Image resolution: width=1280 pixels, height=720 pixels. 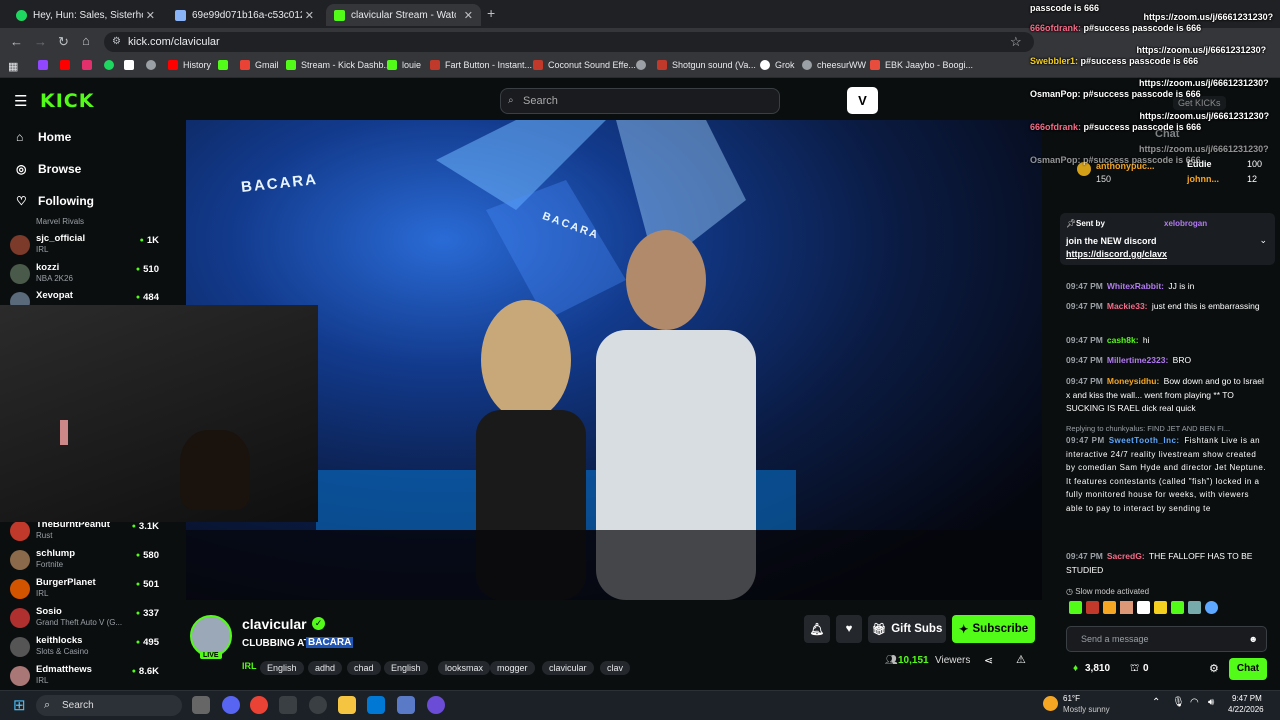 I want to click on message-user: SacredG:, so click(x=1126, y=556).